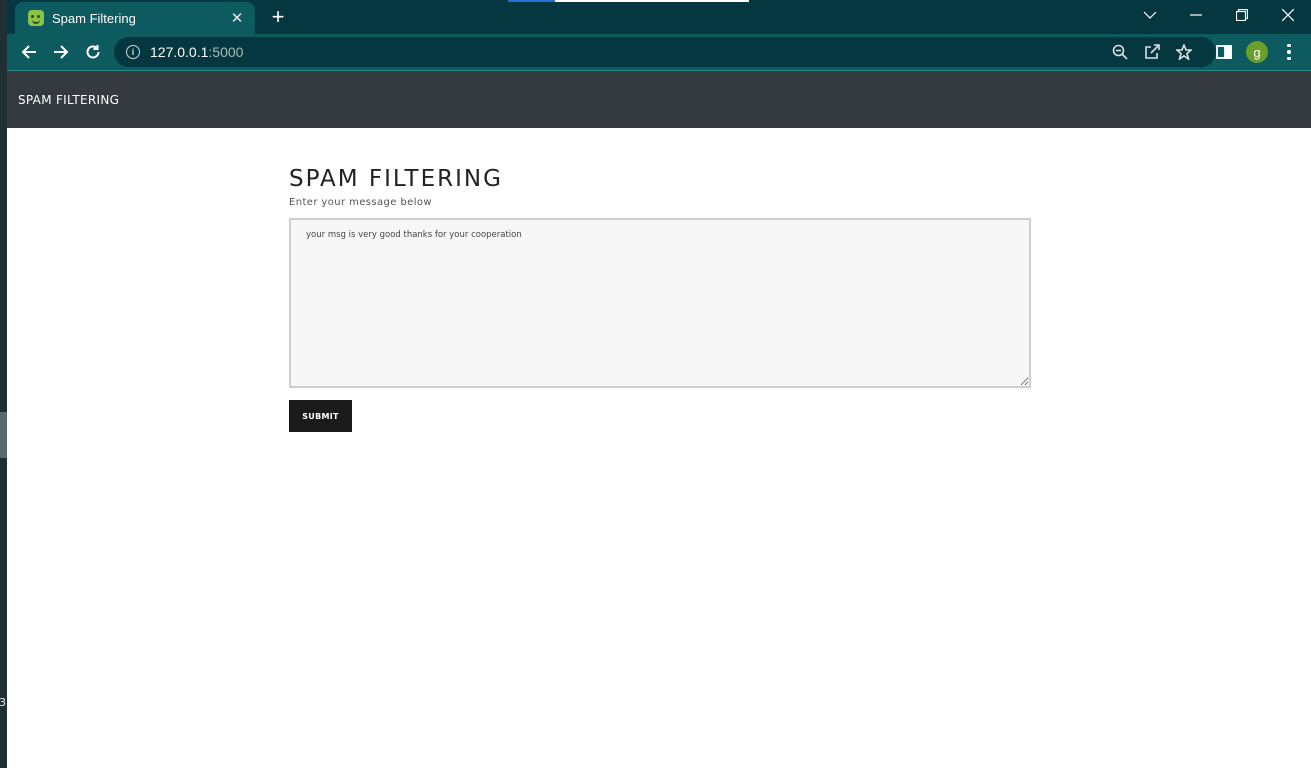  I want to click on forward-icon, so click(61, 52).